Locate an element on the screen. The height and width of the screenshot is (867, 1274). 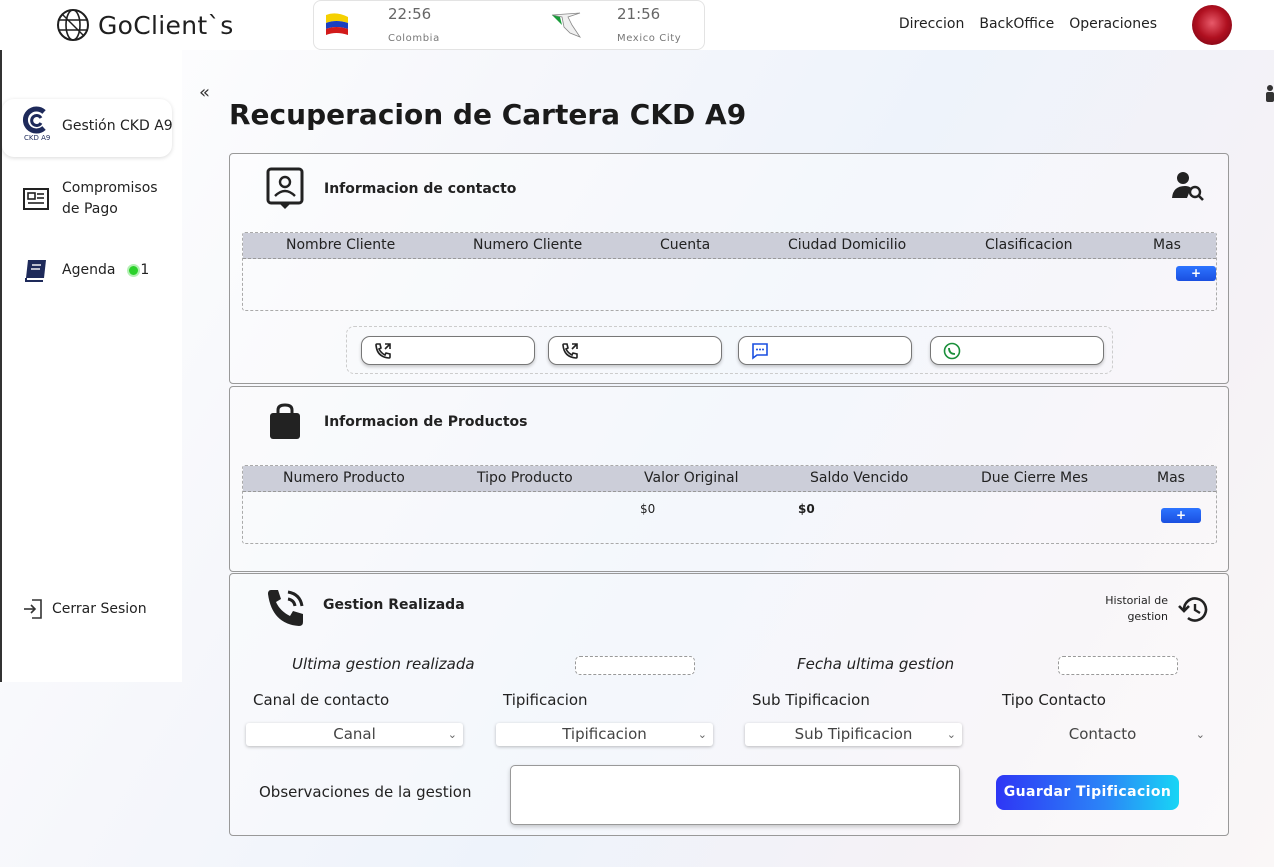
chat-icon is located at coordinates (760, 351).